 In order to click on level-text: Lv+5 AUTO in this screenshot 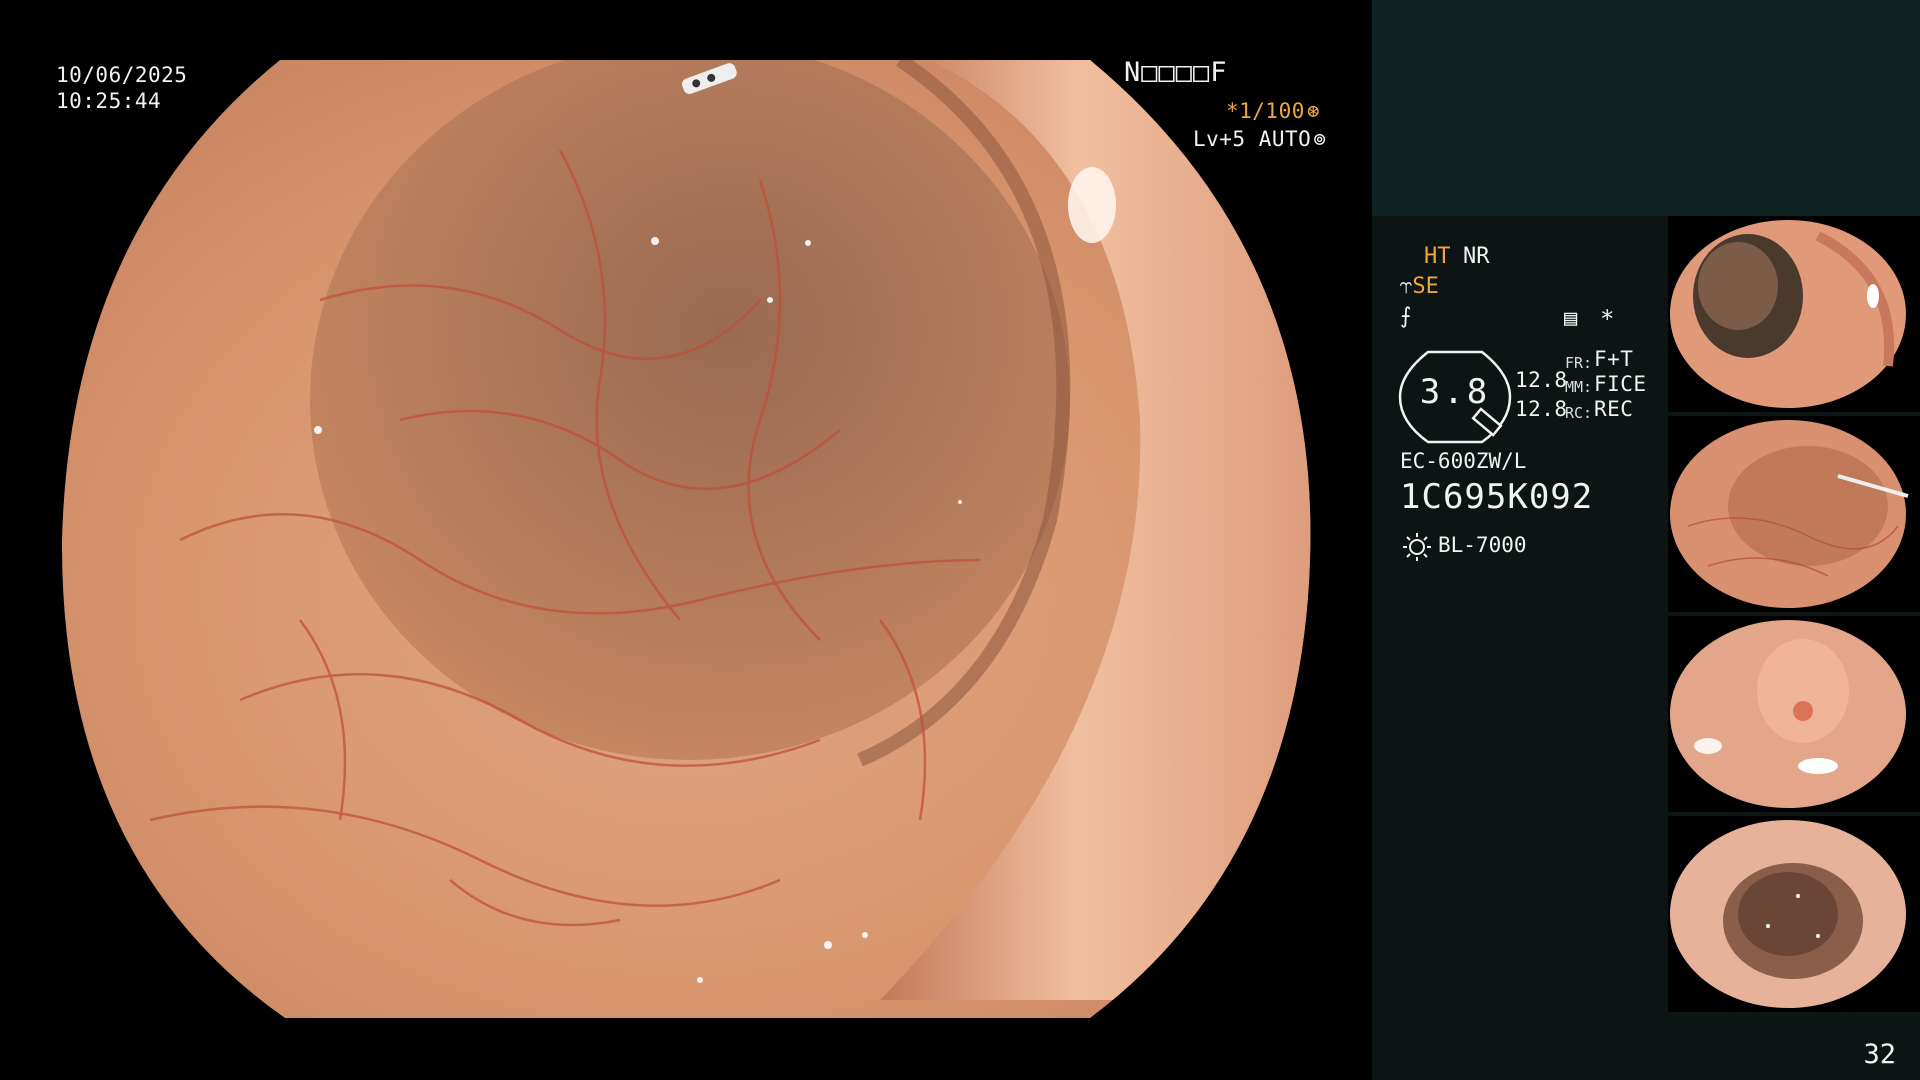, I will do `click(1252, 139)`.